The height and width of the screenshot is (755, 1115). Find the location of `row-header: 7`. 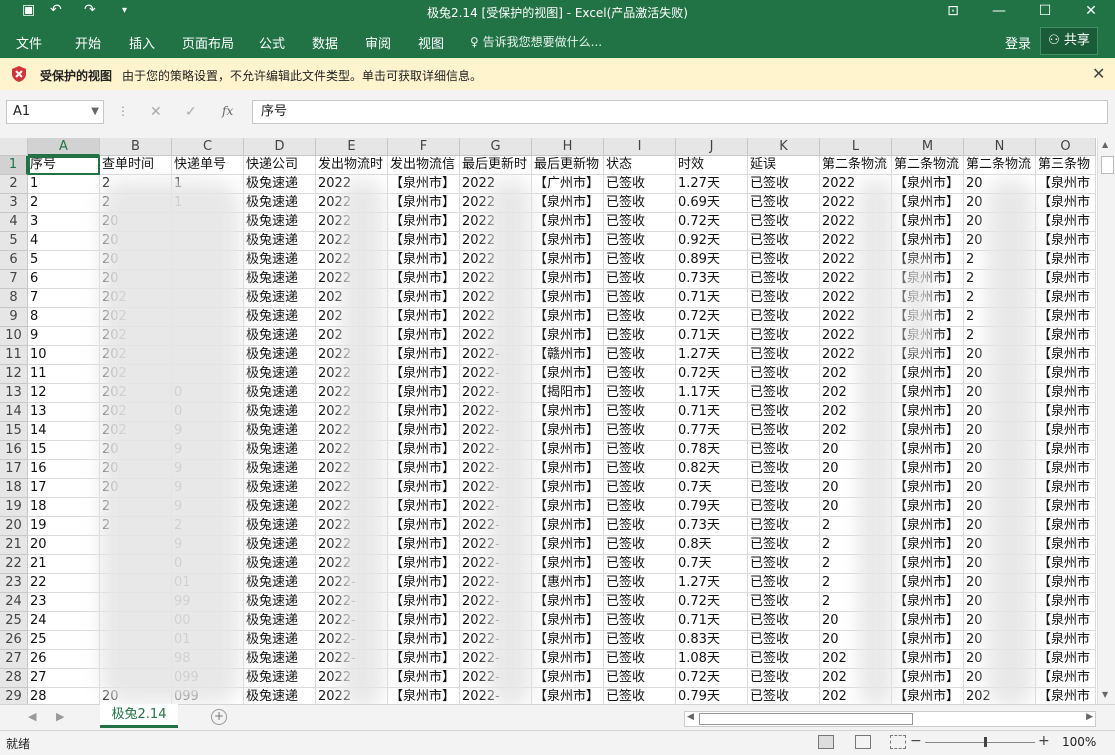

row-header: 7 is located at coordinates (14, 279).